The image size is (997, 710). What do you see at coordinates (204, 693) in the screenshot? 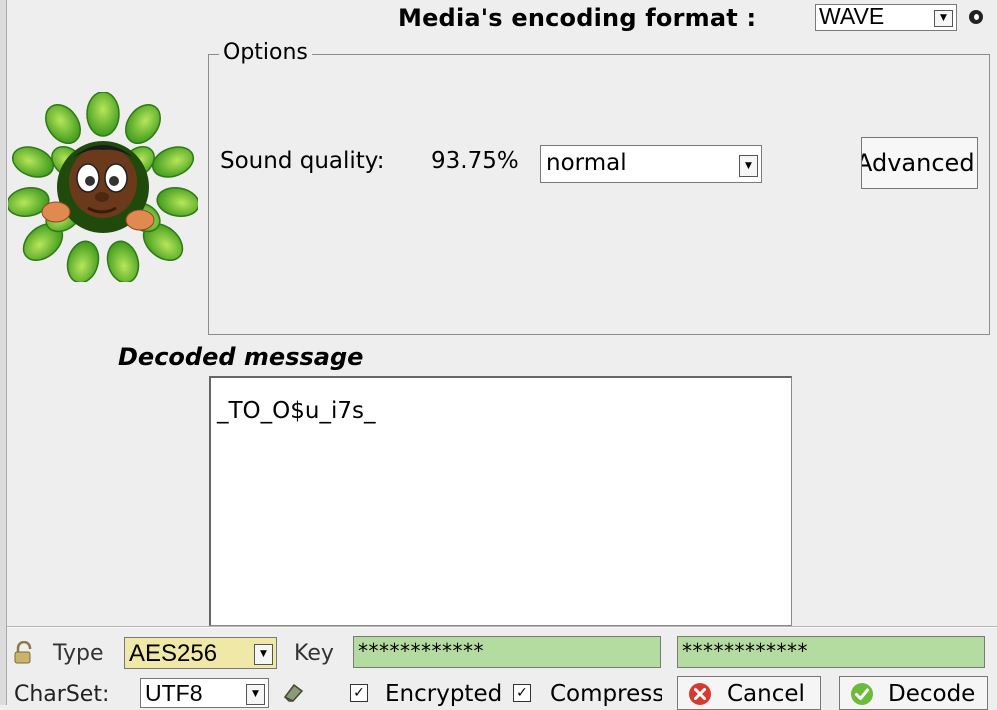
I see `charset-select: UTF8 ▼` at bounding box center [204, 693].